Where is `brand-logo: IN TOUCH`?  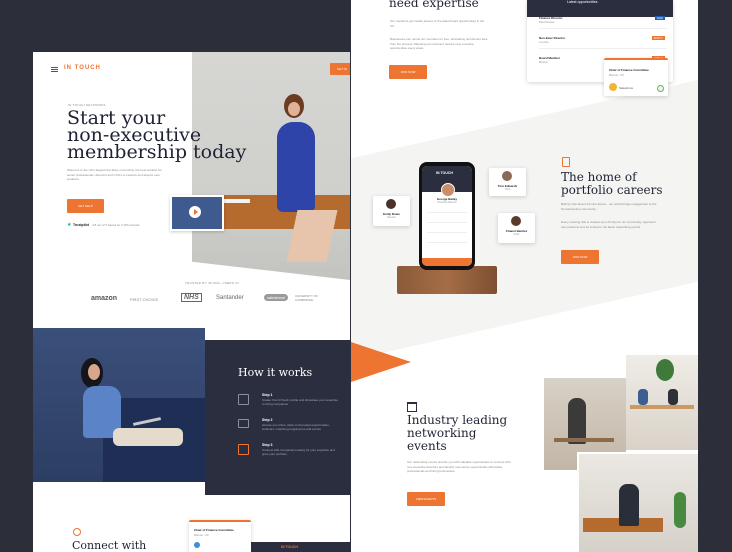 brand-logo: IN TOUCH is located at coordinates (82, 68).